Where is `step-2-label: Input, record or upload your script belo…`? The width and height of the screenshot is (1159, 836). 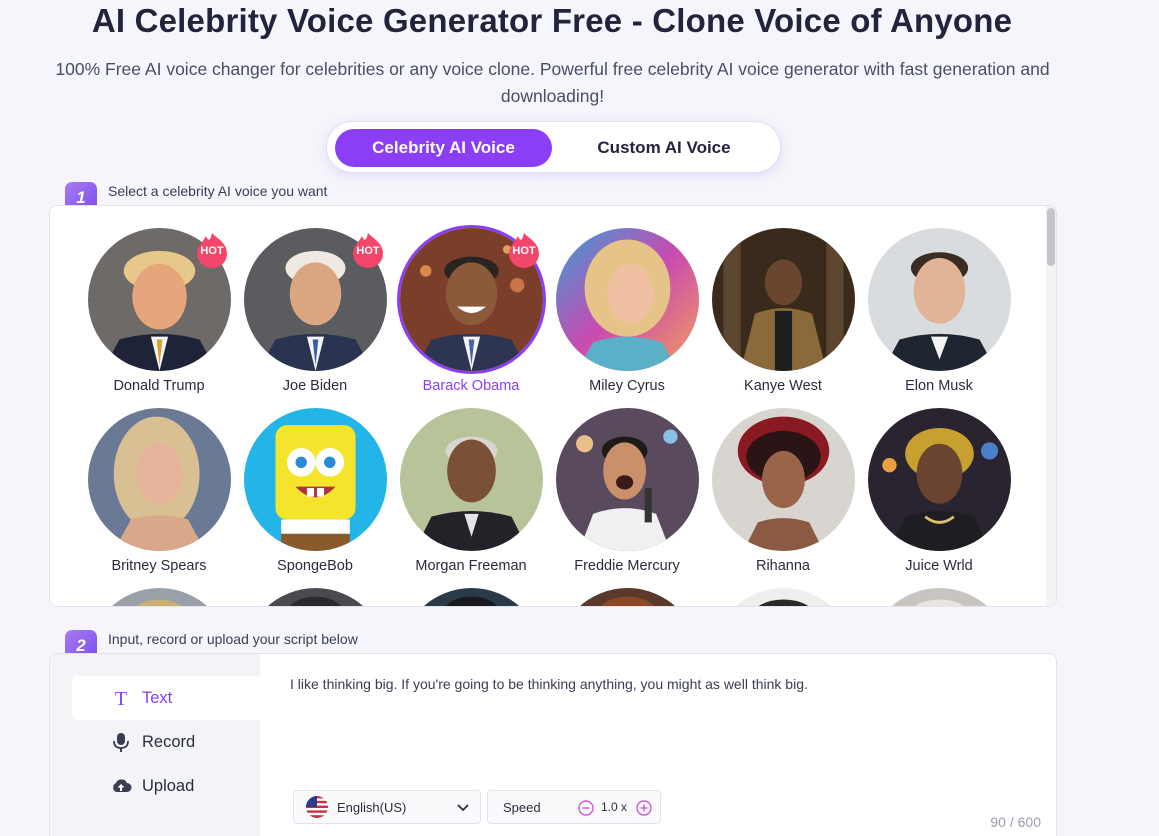 step-2-label: Input, record or upload your script belo… is located at coordinates (233, 639).